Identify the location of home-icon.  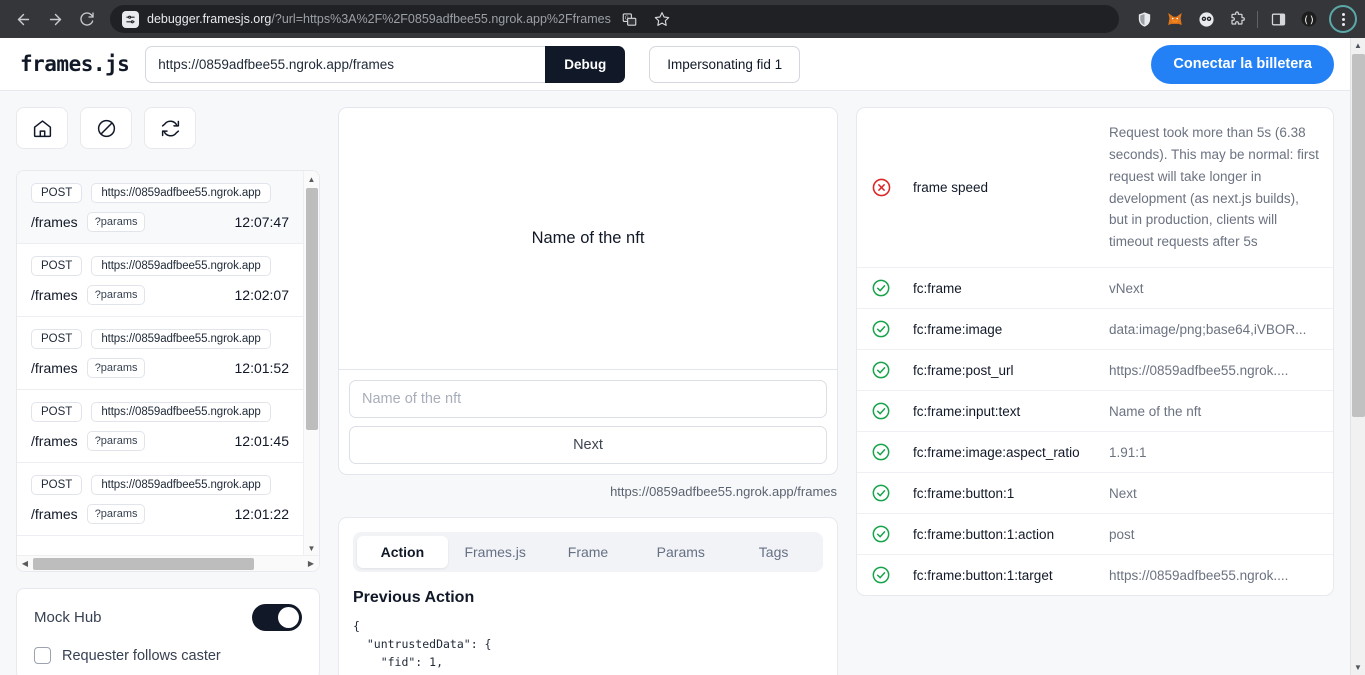
(42, 128).